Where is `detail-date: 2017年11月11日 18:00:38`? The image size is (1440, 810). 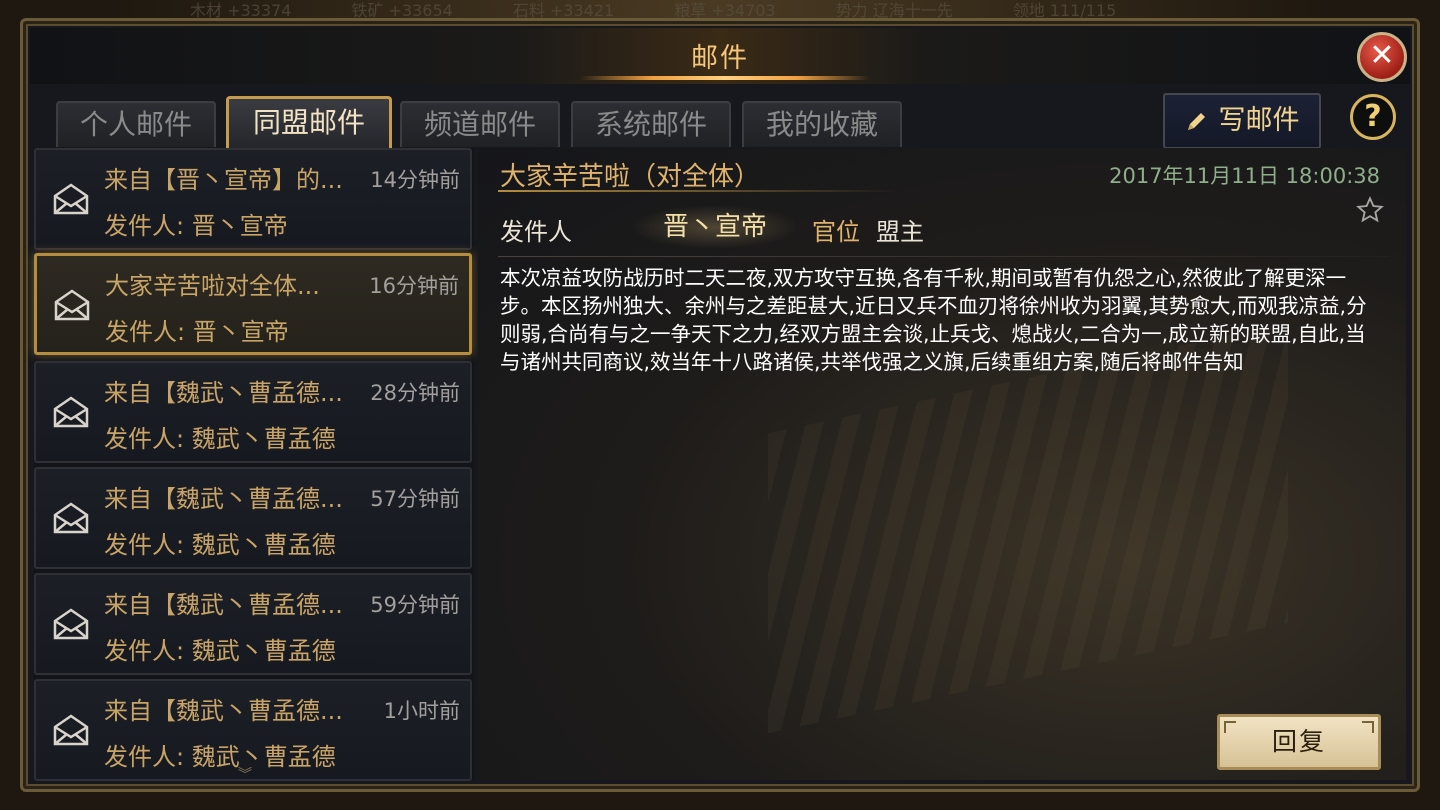 detail-date: 2017年11月11日 18:00:38 is located at coordinates (1244, 176).